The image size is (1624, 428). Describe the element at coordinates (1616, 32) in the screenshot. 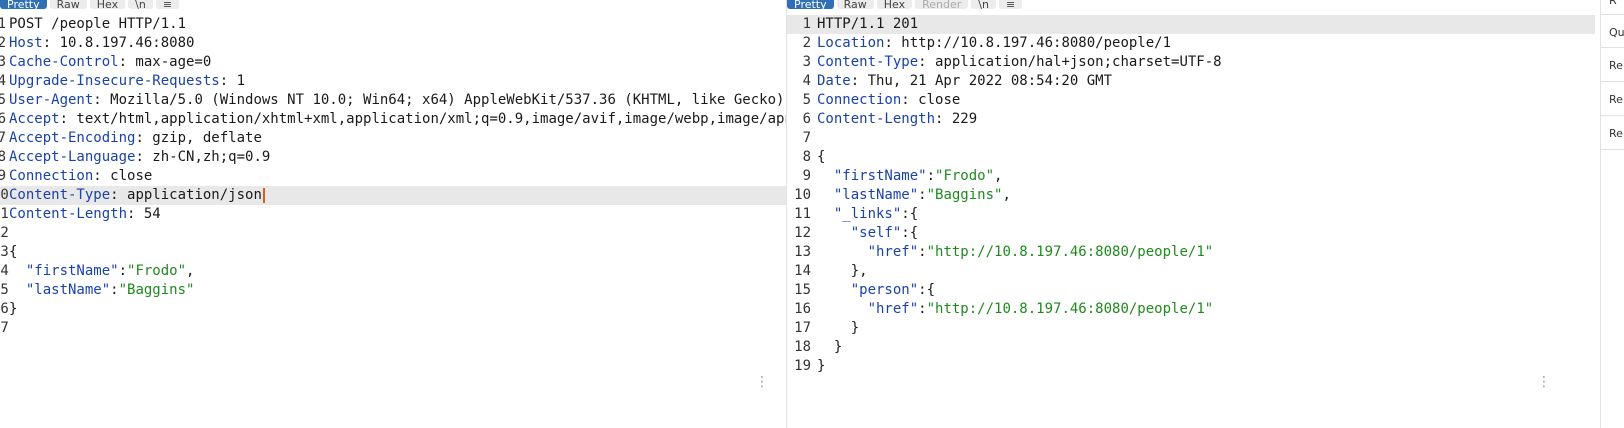

I see `inspector-item: Qu` at that location.